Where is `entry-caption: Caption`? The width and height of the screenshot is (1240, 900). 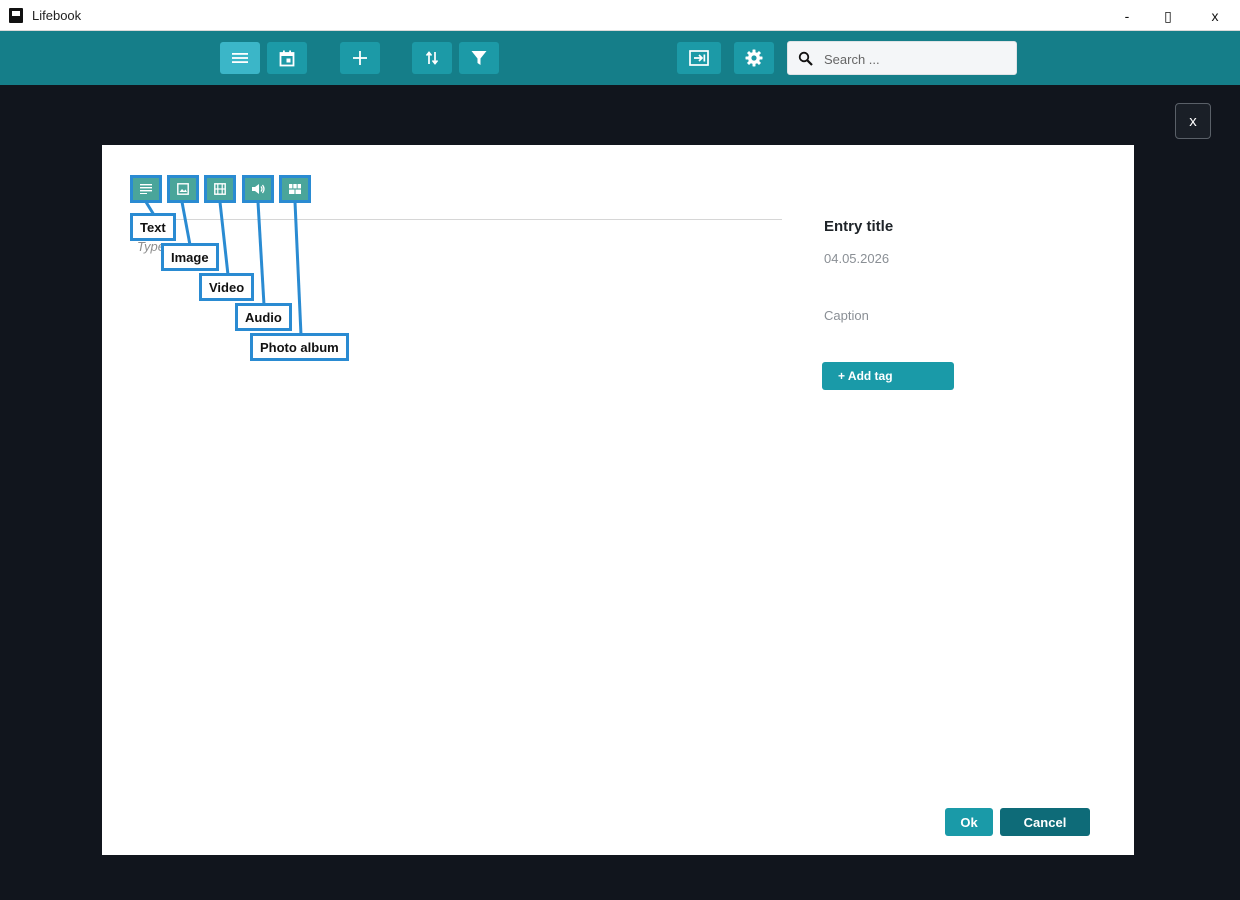 entry-caption: Caption is located at coordinates (846, 315).